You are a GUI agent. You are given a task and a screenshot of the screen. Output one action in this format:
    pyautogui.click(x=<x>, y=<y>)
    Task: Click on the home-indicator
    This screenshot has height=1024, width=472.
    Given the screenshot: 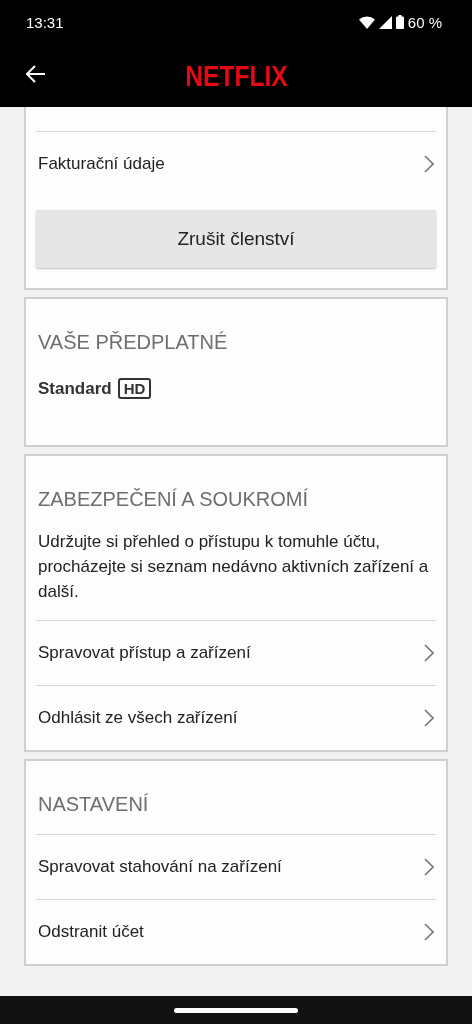 What is the action you would take?
    pyautogui.click(x=236, y=1010)
    